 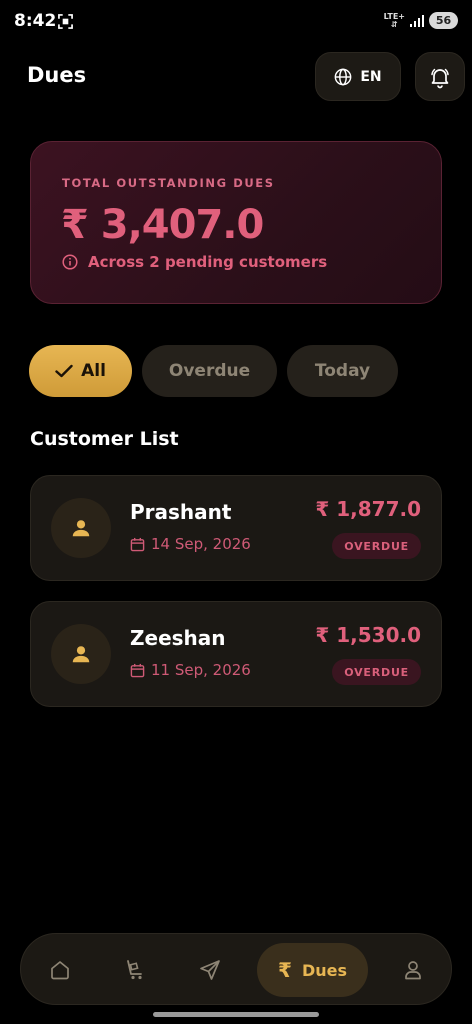 I want to click on home-icon, so click(x=60, y=970).